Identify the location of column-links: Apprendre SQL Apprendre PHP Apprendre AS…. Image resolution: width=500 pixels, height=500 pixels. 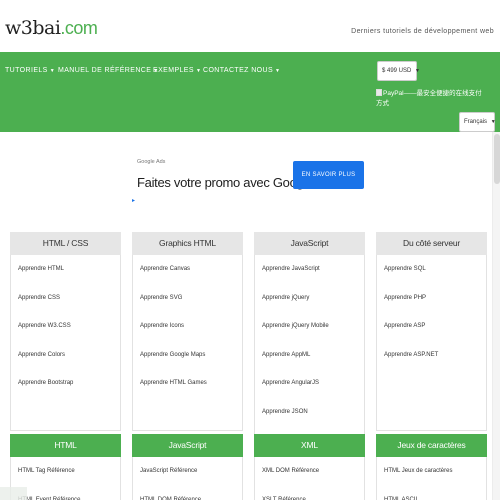
(431, 343).